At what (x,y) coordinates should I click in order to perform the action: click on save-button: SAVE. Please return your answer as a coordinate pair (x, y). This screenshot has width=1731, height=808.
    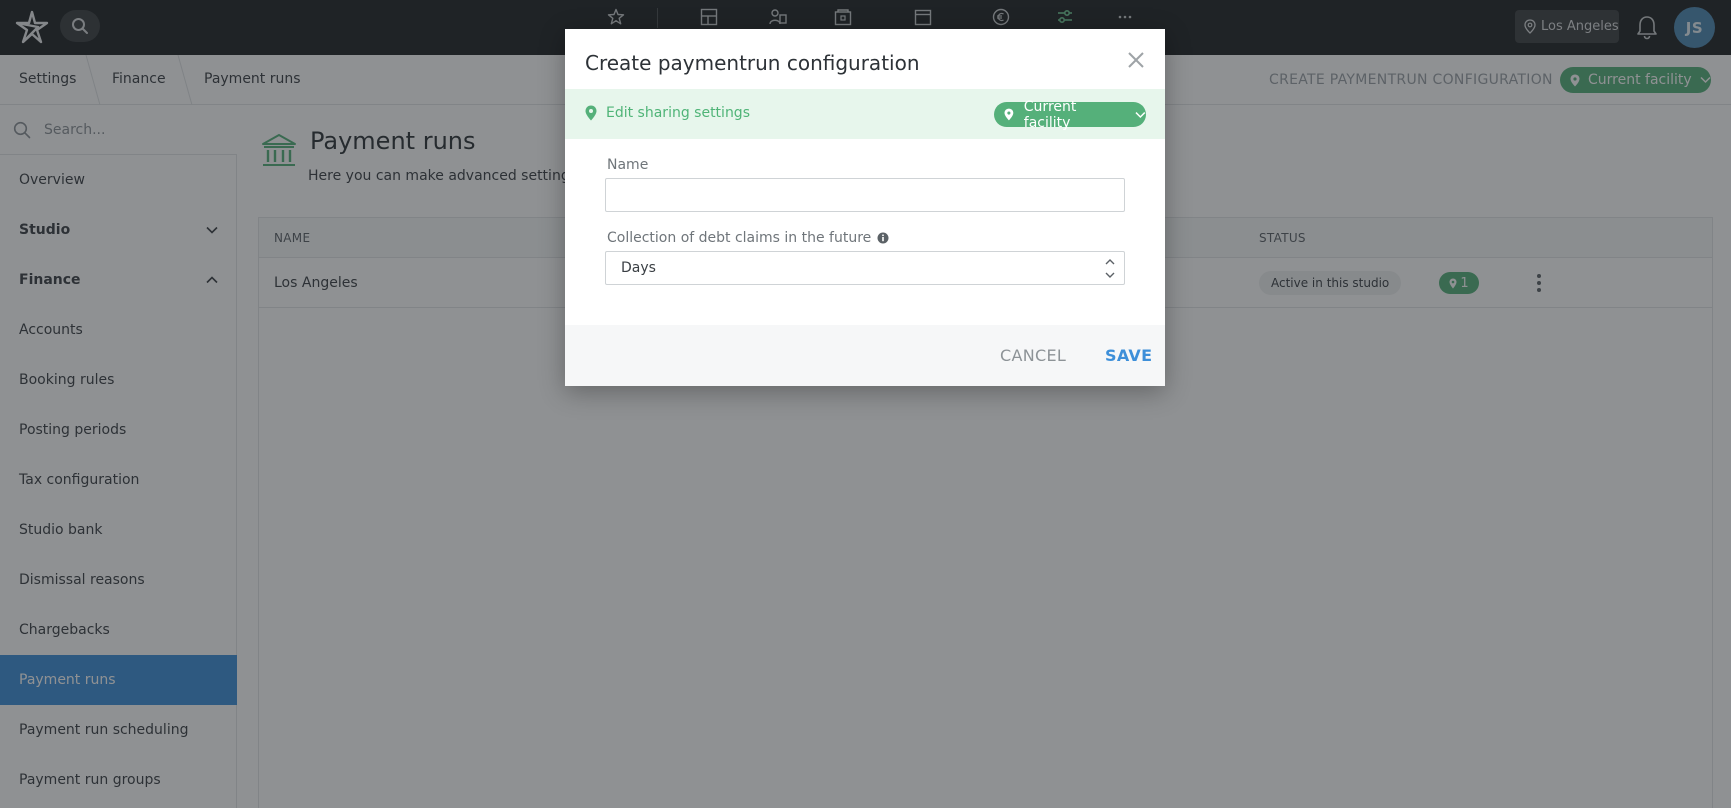
    Looking at the image, I should click on (1128, 355).